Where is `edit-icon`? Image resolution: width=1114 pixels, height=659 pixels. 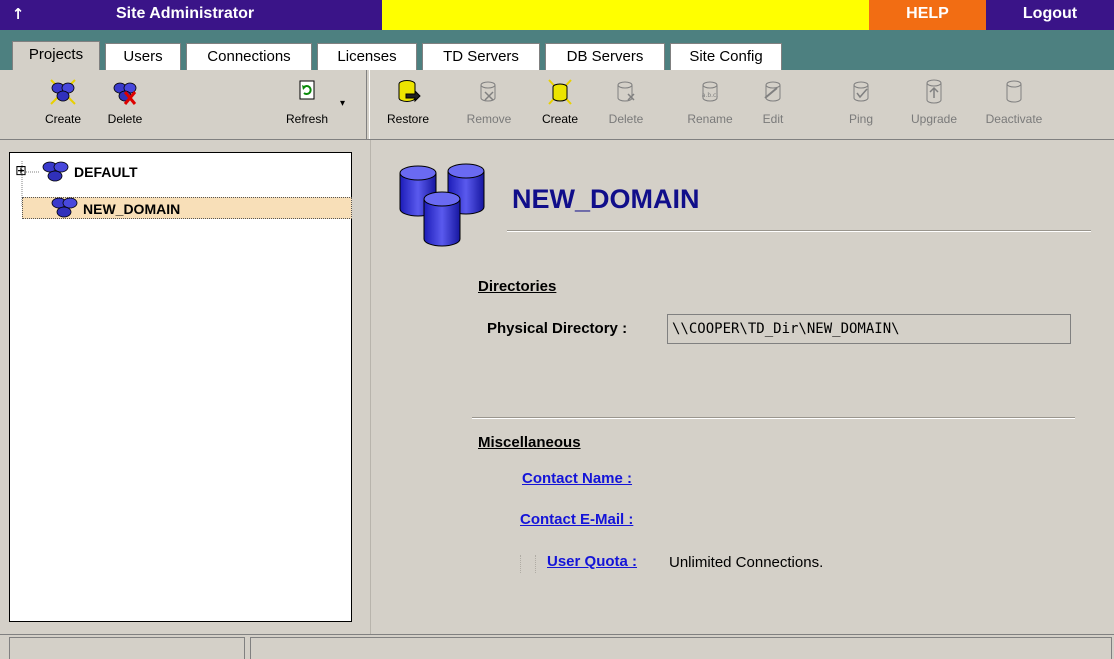
edit-icon is located at coordinates (772, 91).